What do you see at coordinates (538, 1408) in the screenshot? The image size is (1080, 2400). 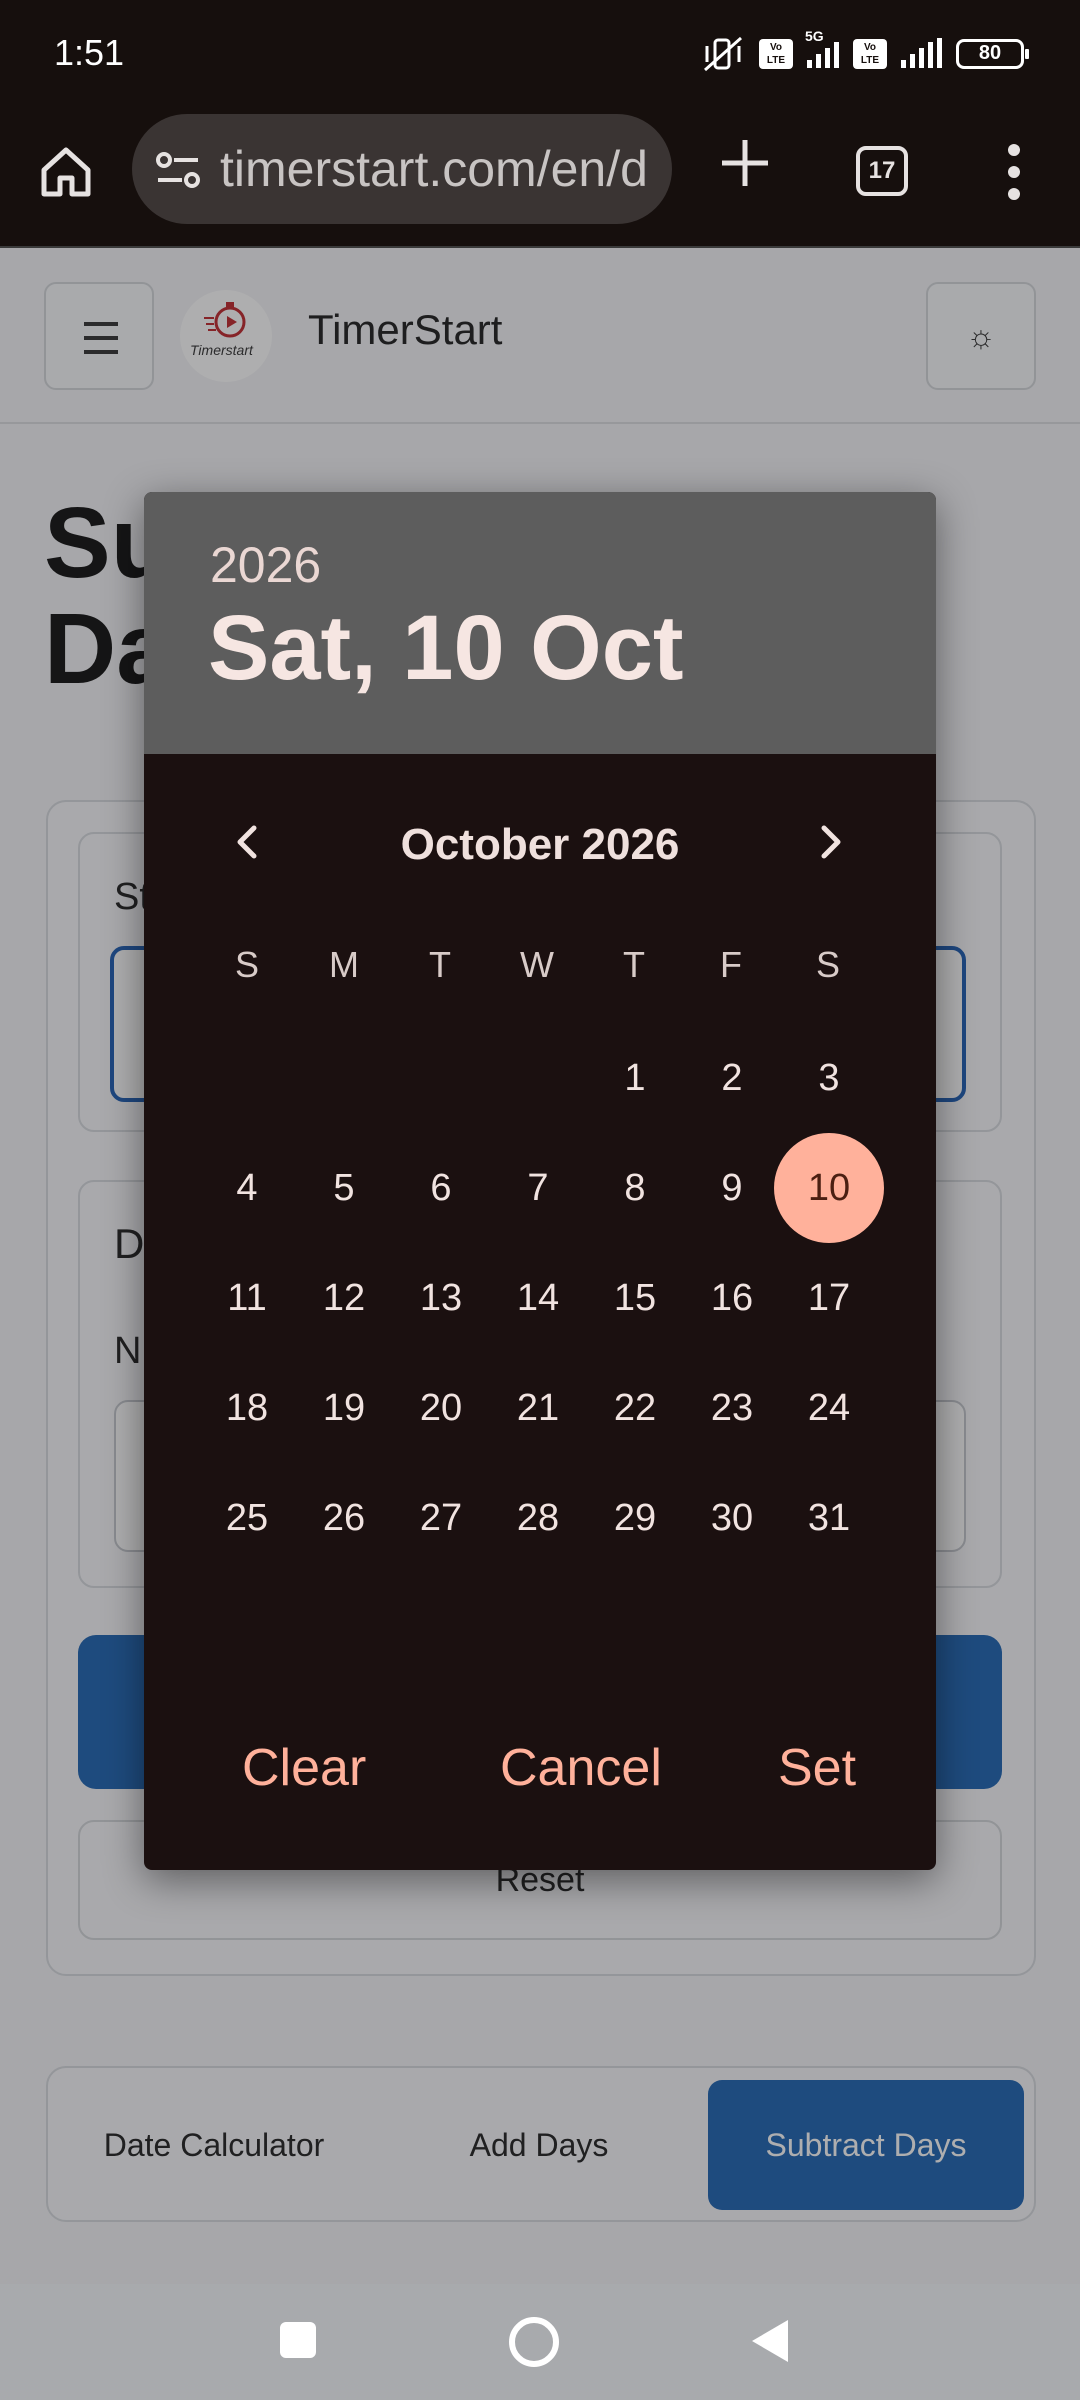 I see `calendar-day: 21` at bounding box center [538, 1408].